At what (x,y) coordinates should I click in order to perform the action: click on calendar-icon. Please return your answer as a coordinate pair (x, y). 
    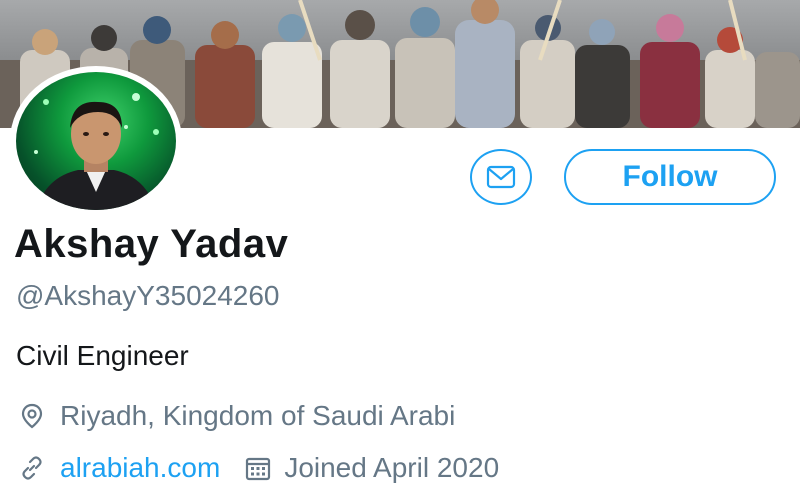
    Looking at the image, I should click on (258, 468).